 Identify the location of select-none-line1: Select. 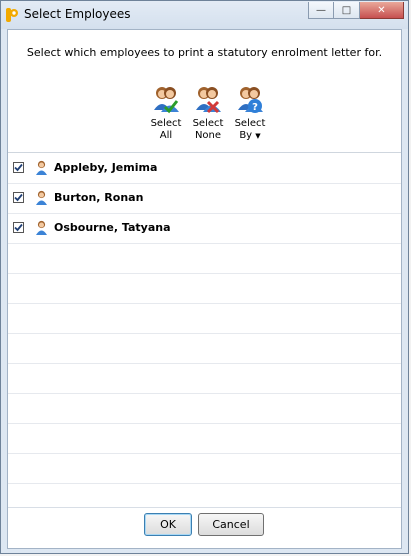
(208, 123).